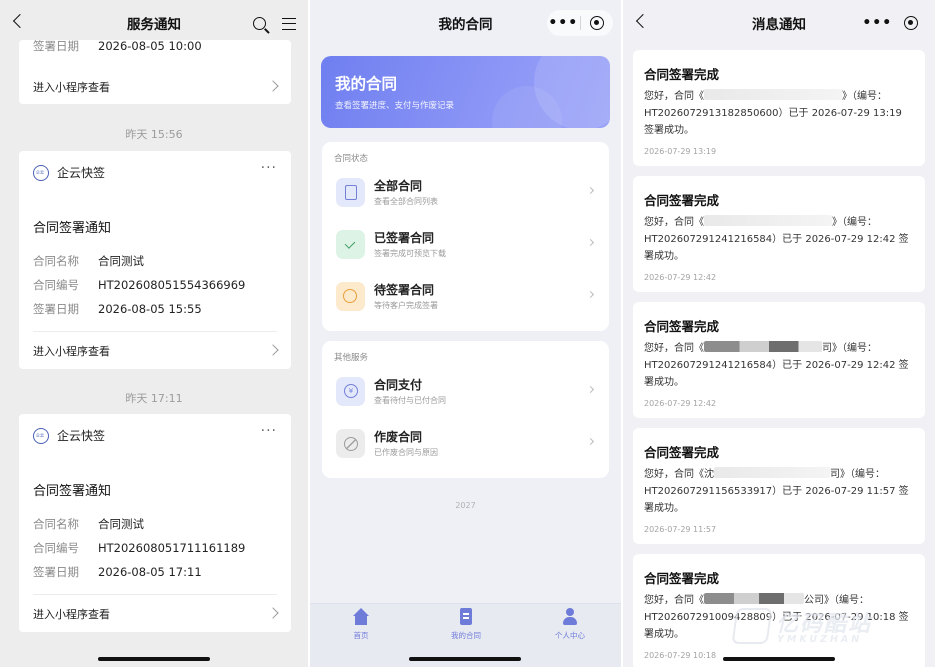 The width and height of the screenshot is (935, 667). Describe the element at coordinates (466, 445) in the screenshot. I see `menu-item-void-contracts: 作废合同 已作废合同与原因` at that location.